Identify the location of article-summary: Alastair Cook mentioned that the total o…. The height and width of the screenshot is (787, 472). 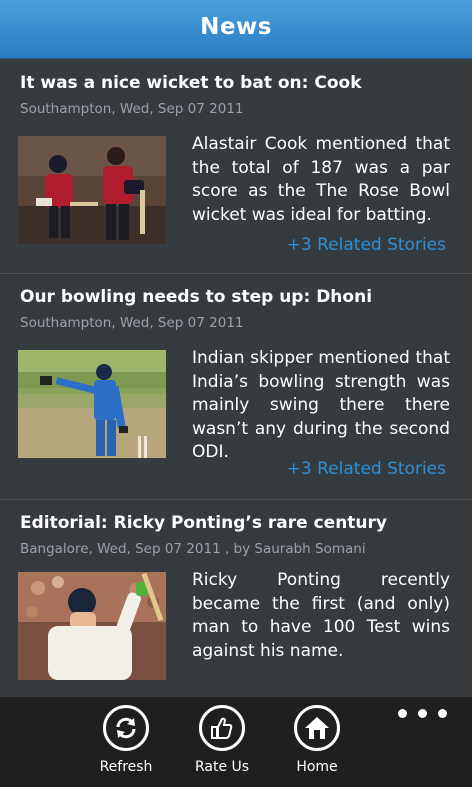
(321, 179).